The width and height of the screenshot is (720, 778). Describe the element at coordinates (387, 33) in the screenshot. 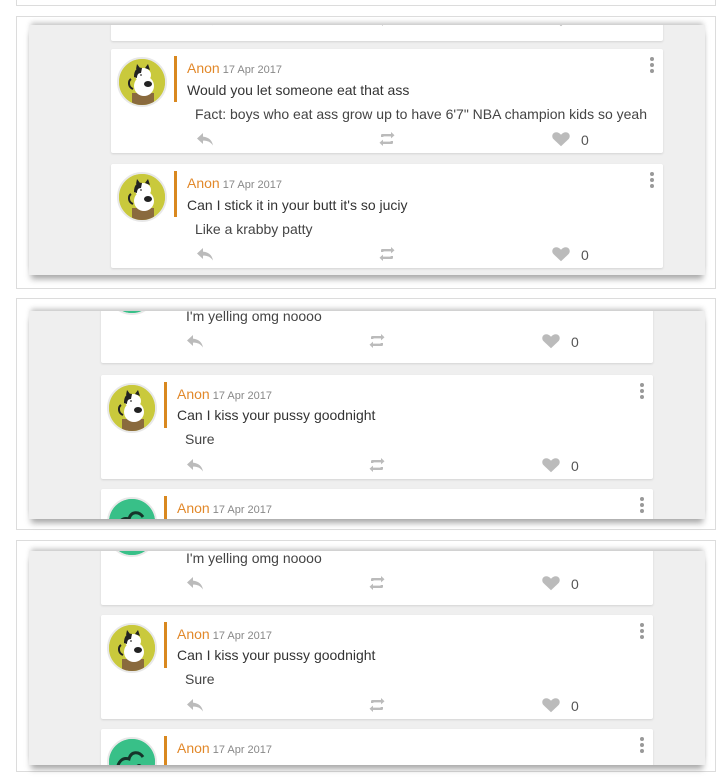

I see `answer-card-partial: 0` at that location.